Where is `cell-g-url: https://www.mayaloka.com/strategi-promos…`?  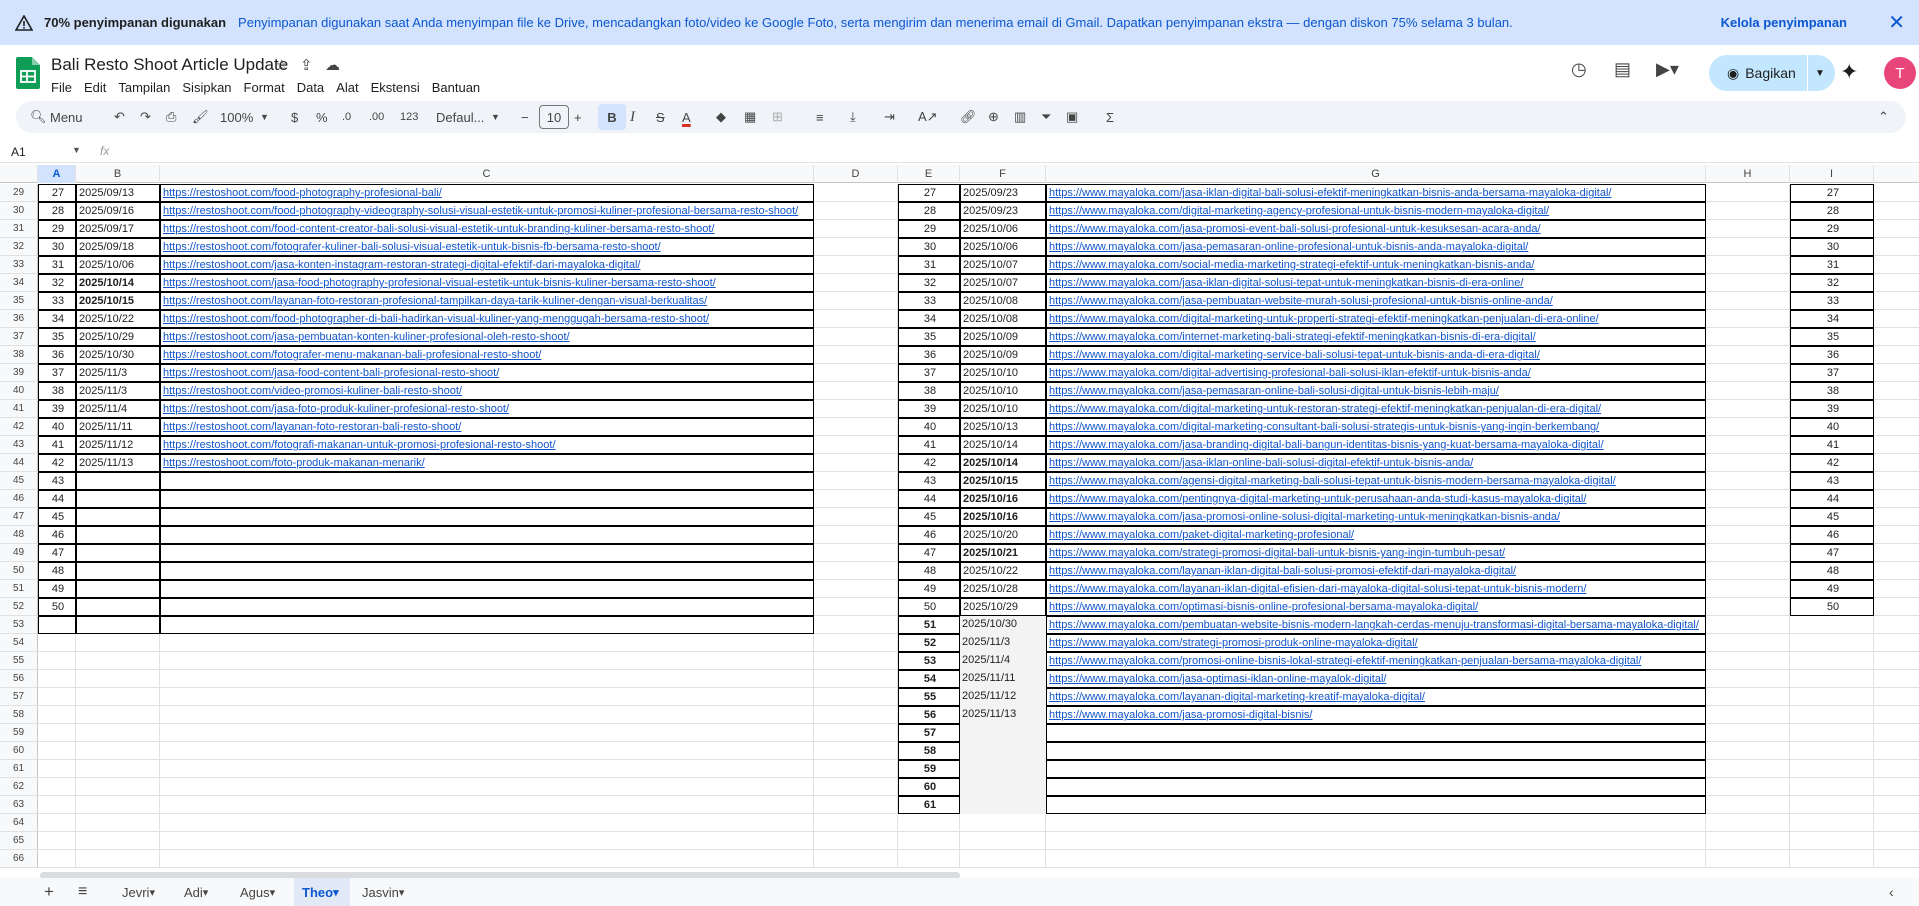 cell-g-url: https://www.mayaloka.com/strategi-promos… is located at coordinates (1376, 553).